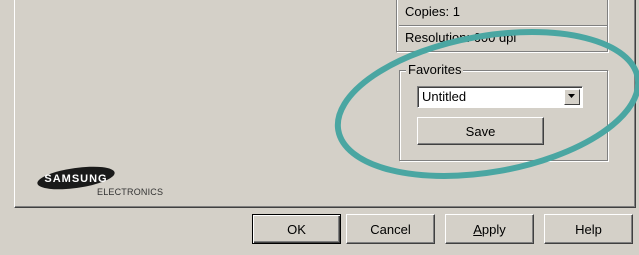  I want to click on favorites-selected-value: Untitled, so click(444, 96).